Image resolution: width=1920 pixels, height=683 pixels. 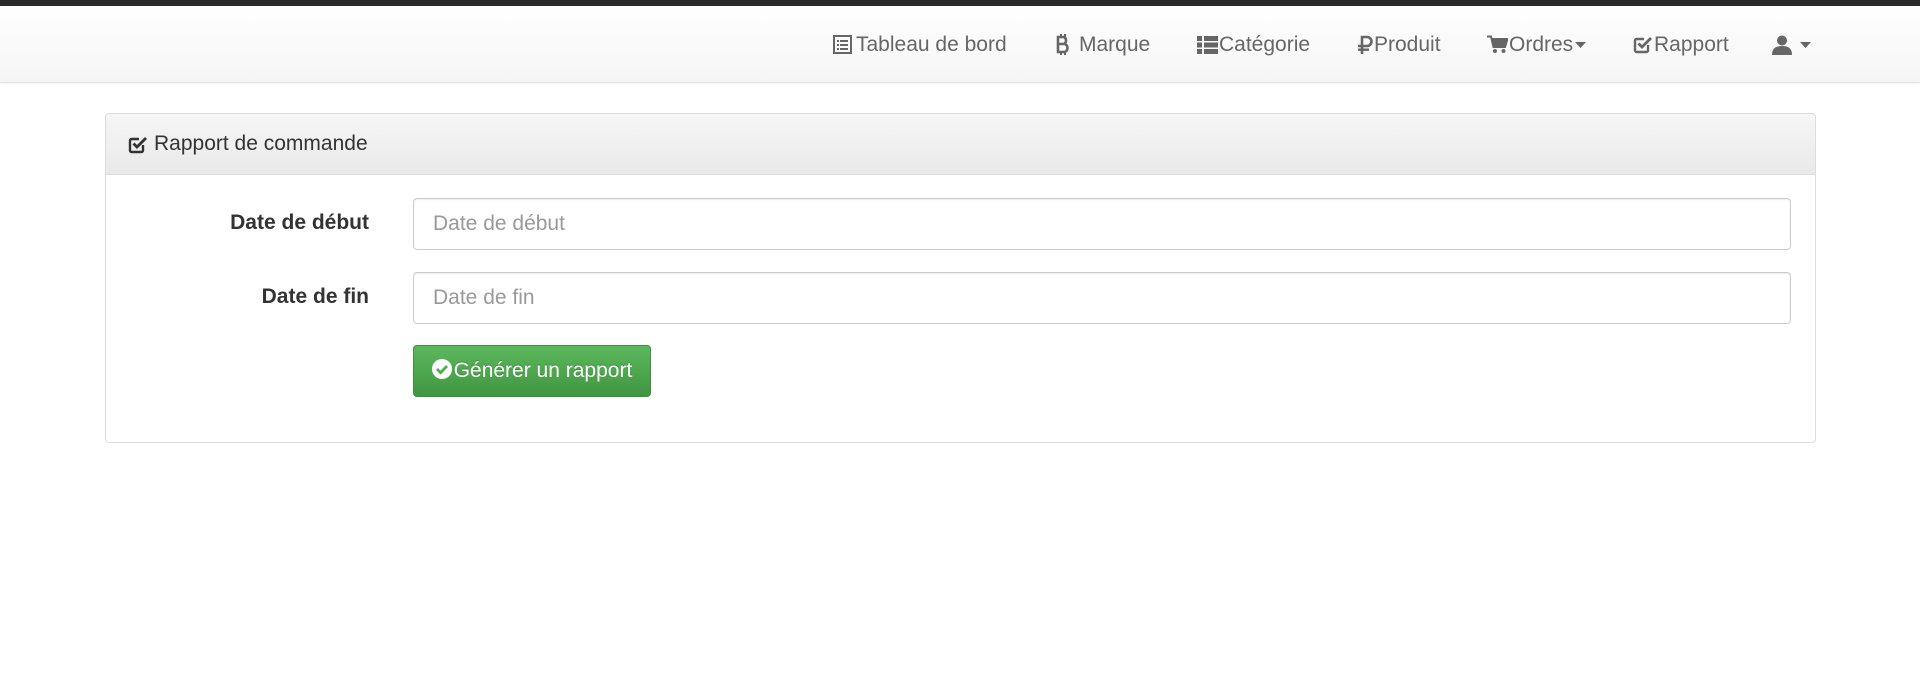 I want to click on nav-item-product: Produit, so click(x=1399, y=44).